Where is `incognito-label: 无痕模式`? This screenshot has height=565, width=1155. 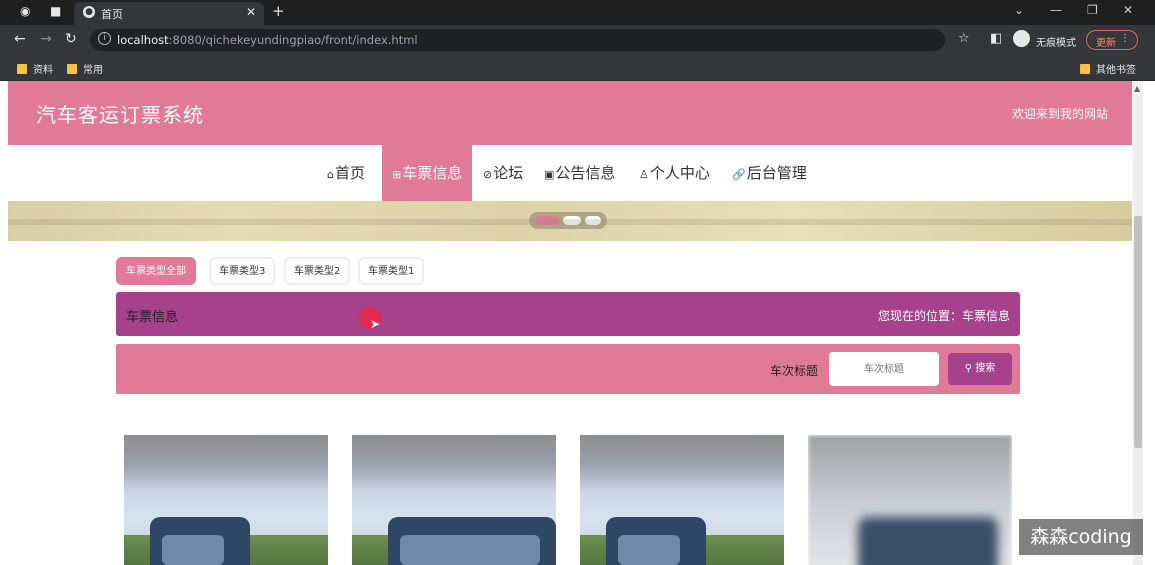 incognito-label: 无痕模式 is located at coordinates (1056, 43).